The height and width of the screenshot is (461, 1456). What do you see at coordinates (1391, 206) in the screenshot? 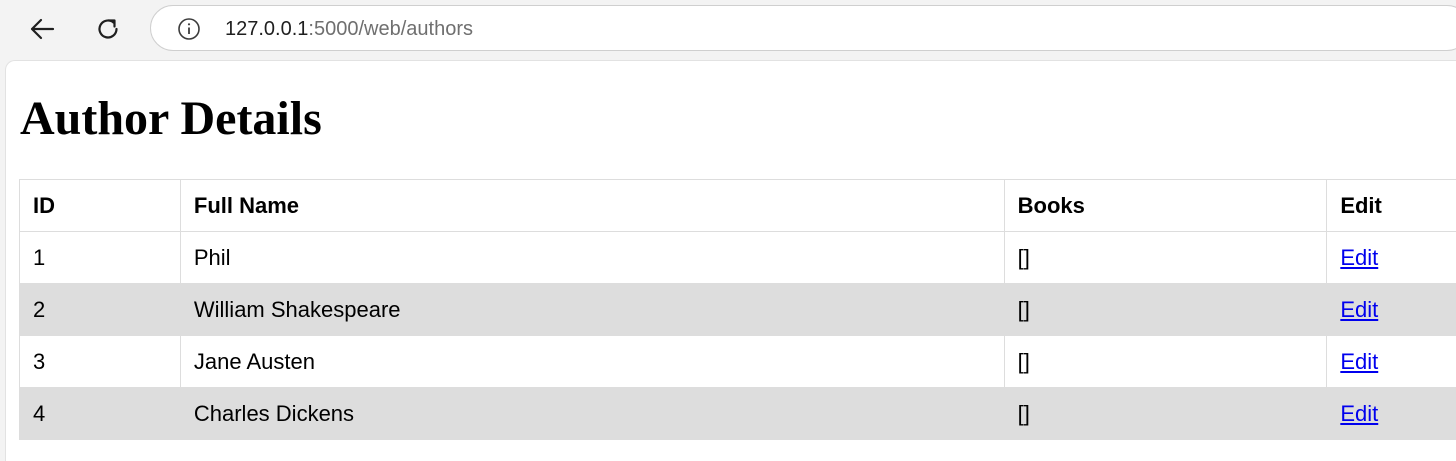
I see `header-edit: Edit` at bounding box center [1391, 206].